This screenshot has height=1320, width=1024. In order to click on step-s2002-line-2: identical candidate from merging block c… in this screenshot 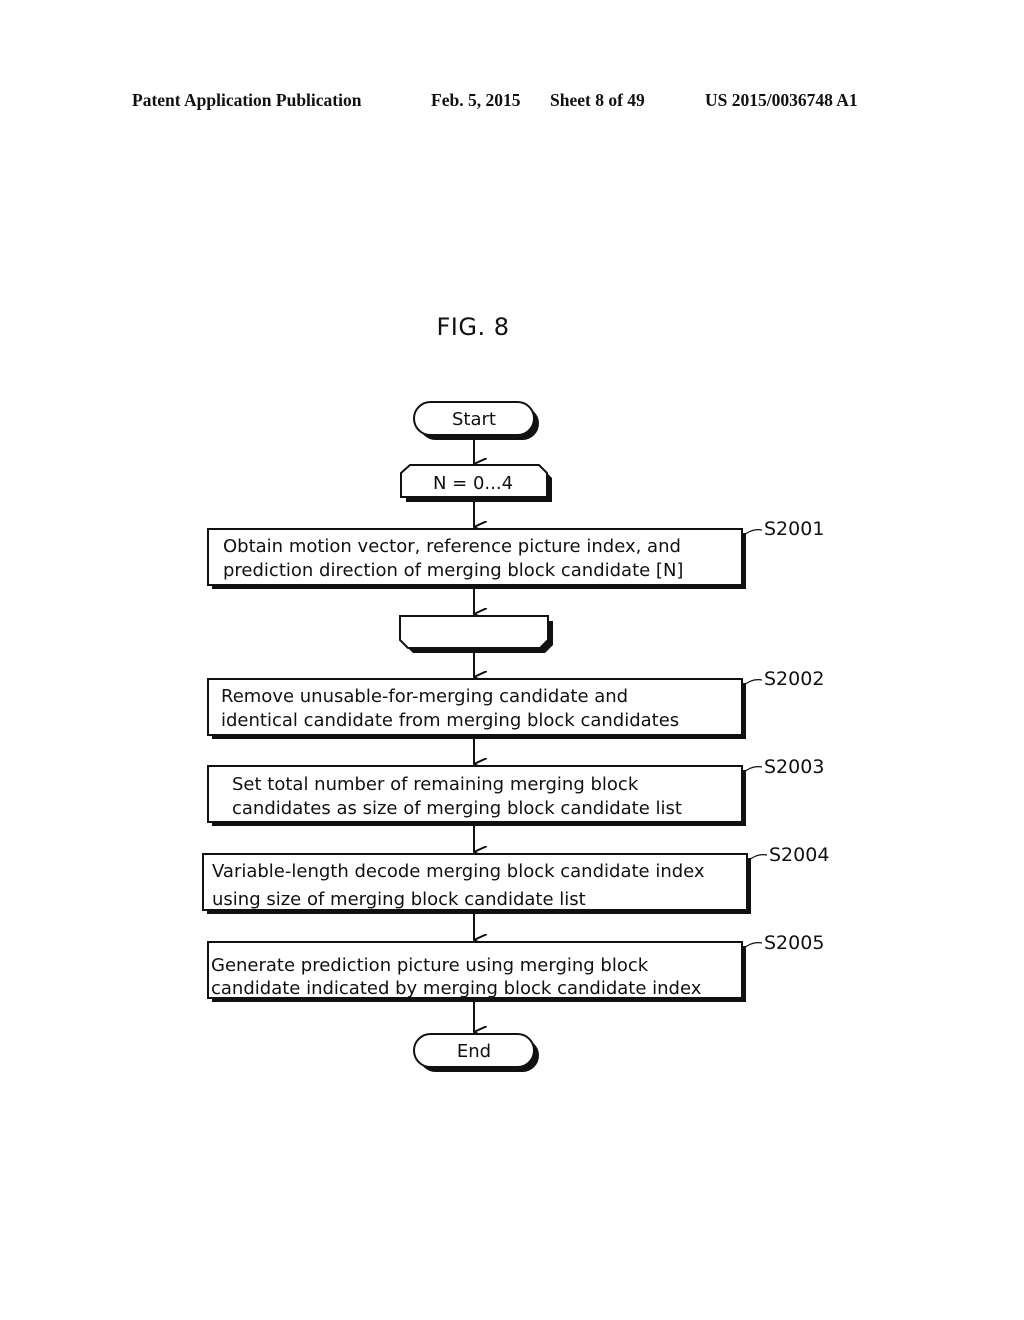, I will do `click(450, 720)`.